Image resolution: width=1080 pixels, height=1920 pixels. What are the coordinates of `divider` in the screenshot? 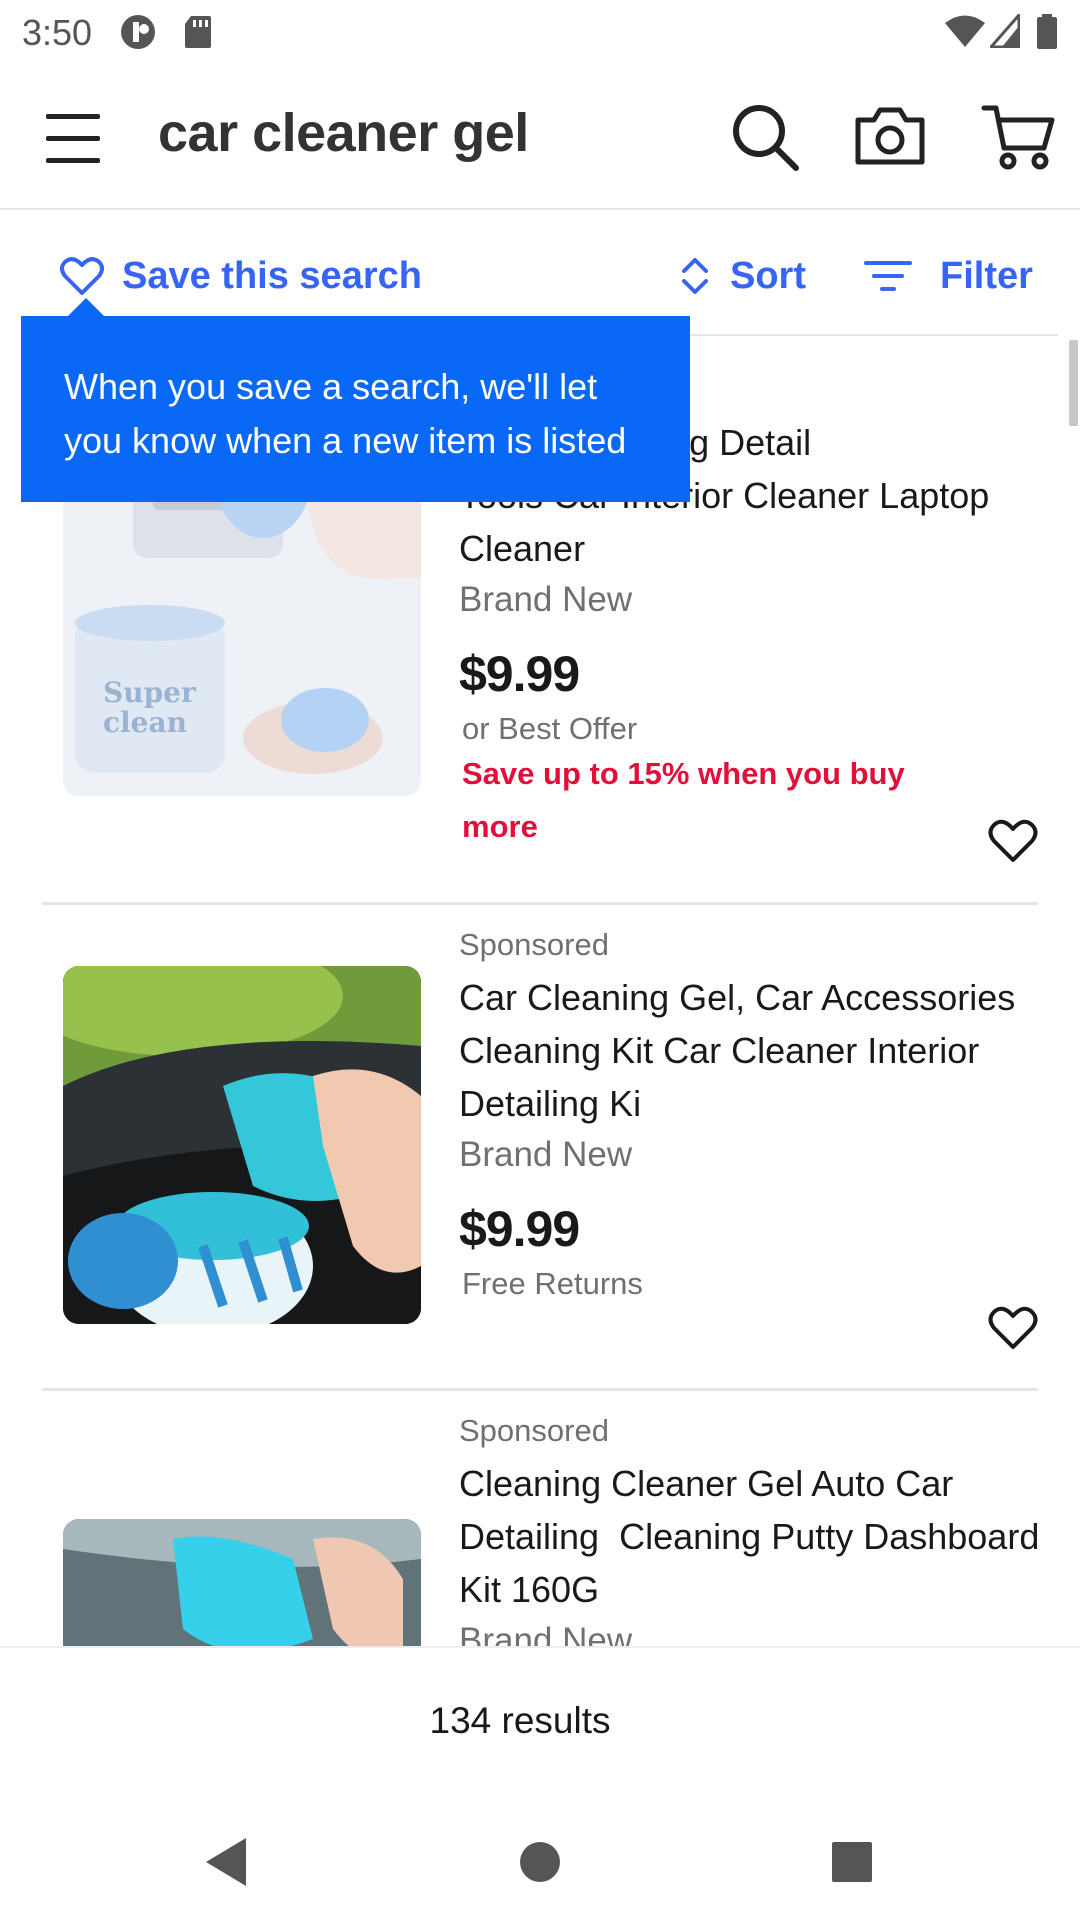 It's located at (540, 903).